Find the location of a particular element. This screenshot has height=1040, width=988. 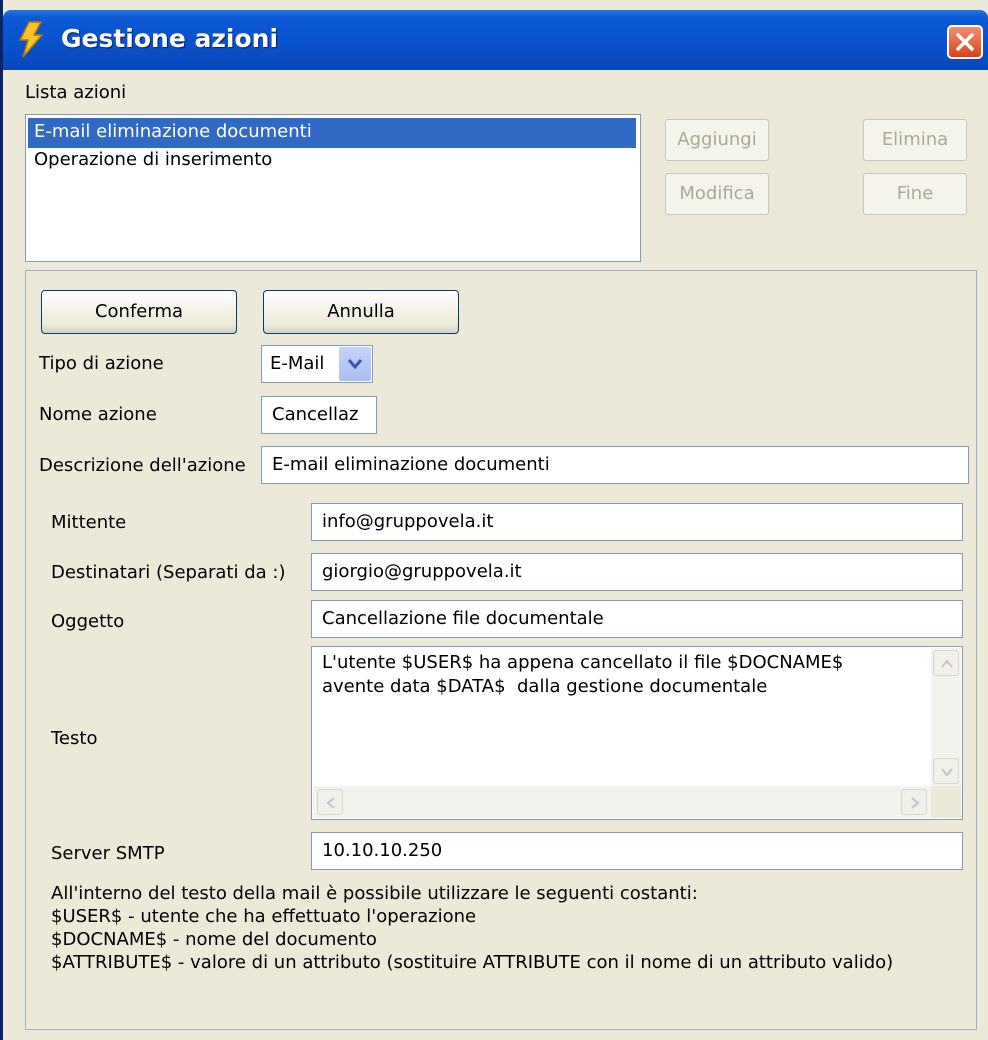

window-title: Gestione azioni is located at coordinates (170, 38).